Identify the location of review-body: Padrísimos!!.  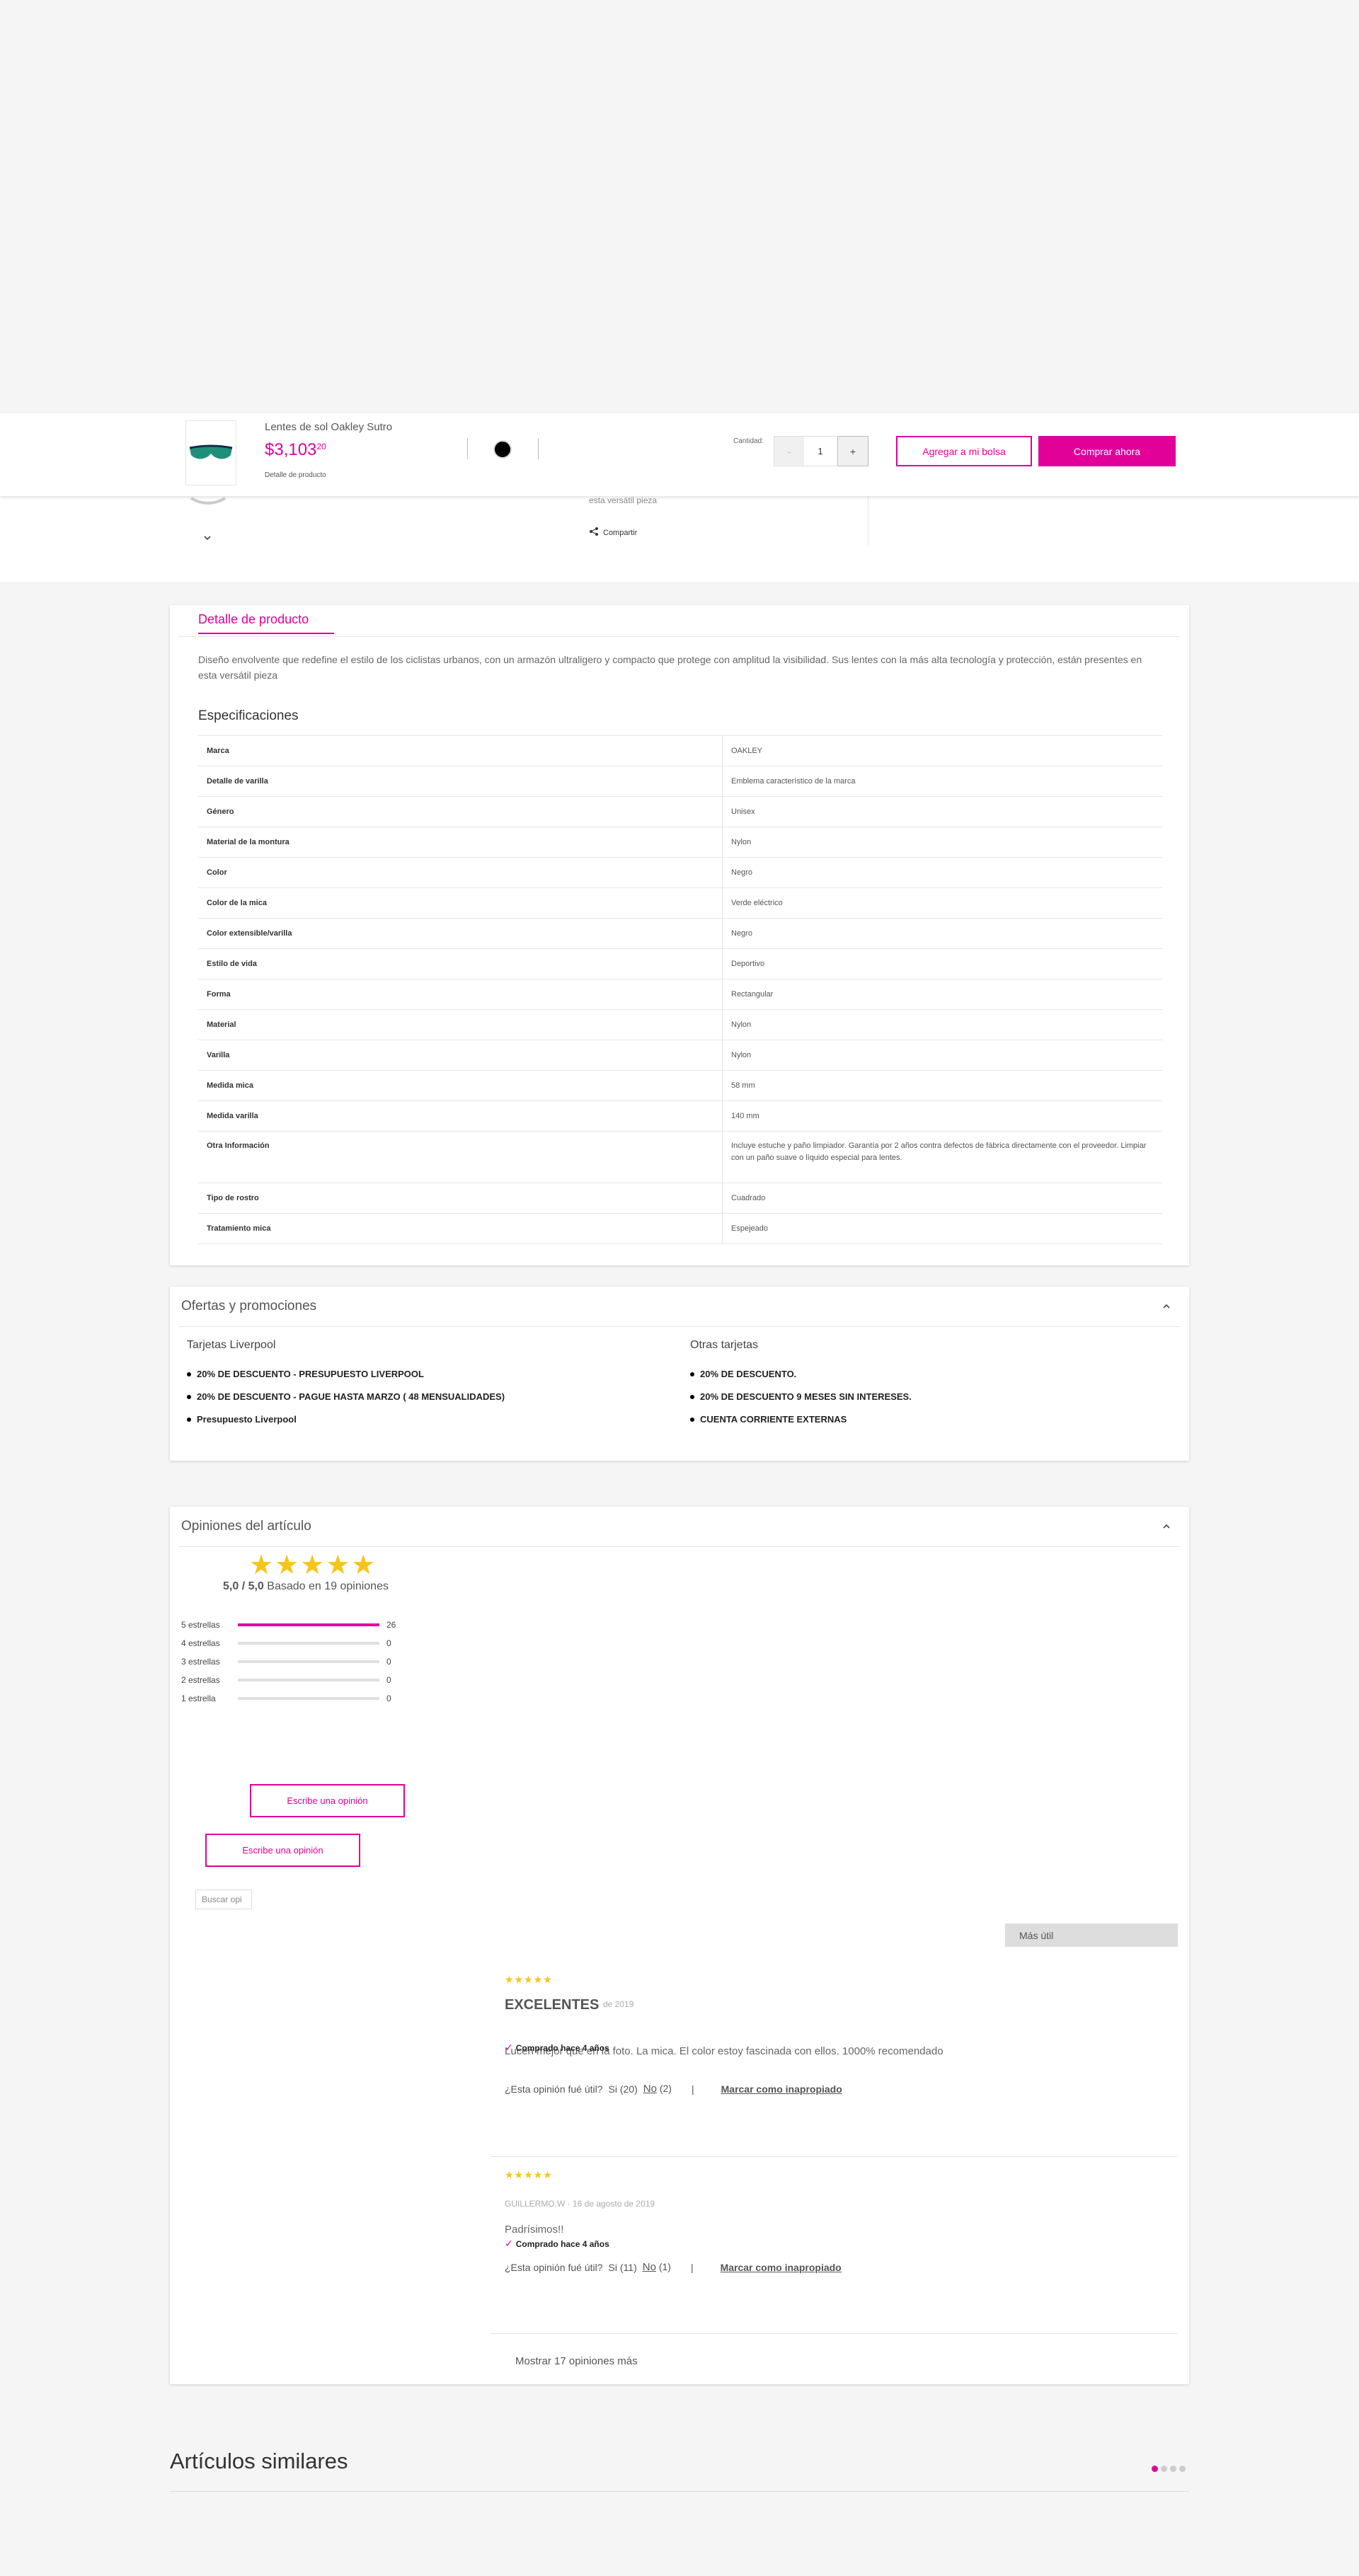
(534, 2230).